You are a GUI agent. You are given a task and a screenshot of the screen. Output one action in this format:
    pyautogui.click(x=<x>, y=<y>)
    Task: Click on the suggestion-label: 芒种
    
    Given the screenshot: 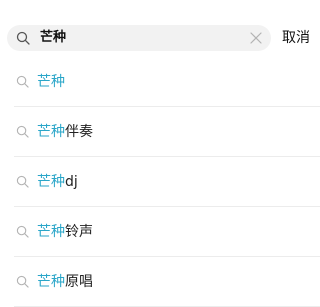 What is the action you would take?
    pyautogui.click(x=51, y=82)
    